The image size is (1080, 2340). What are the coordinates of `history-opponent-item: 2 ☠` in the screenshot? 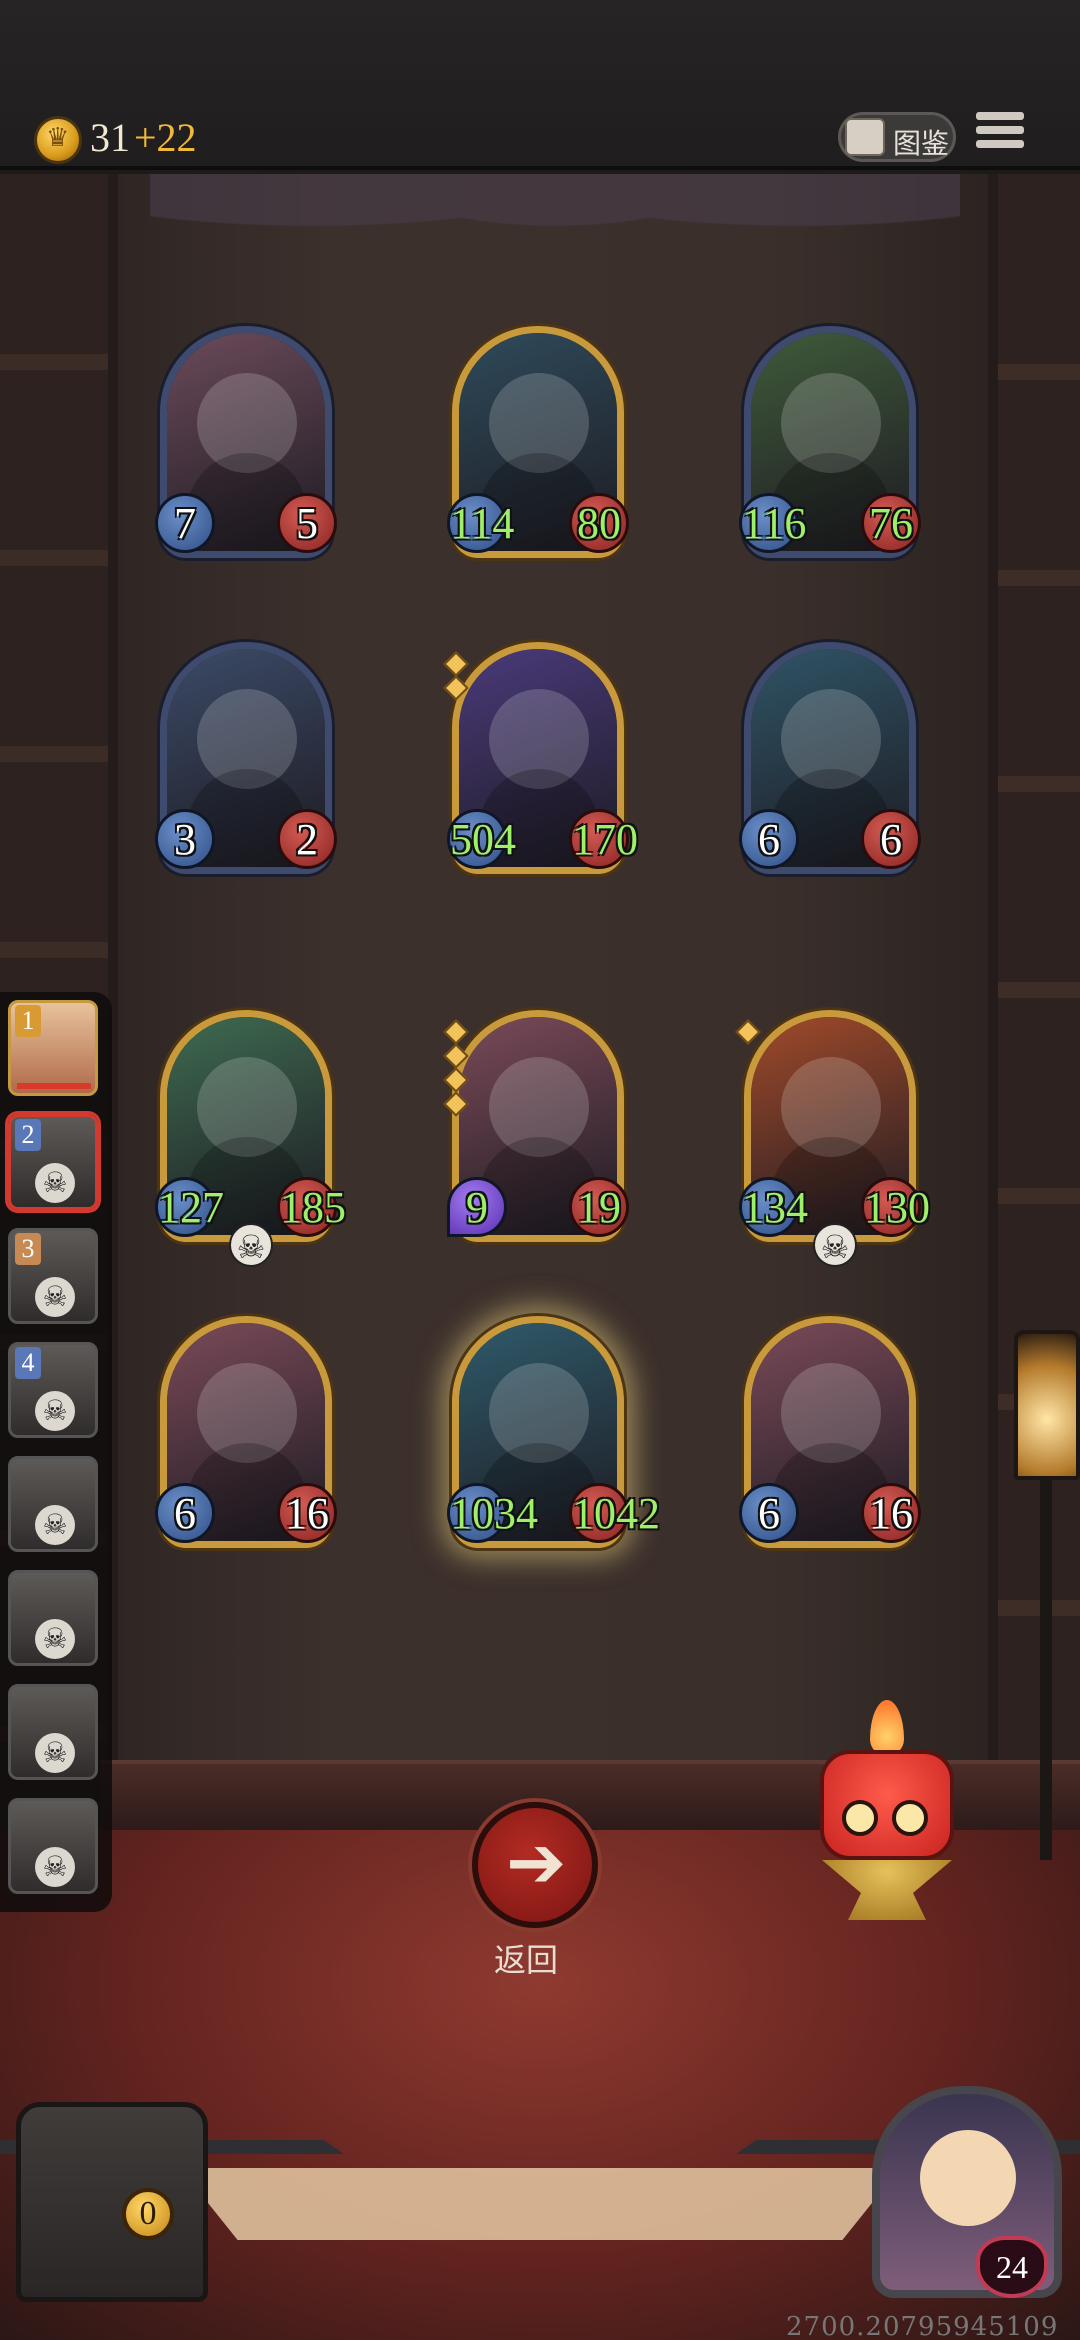 It's located at (53, 1162).